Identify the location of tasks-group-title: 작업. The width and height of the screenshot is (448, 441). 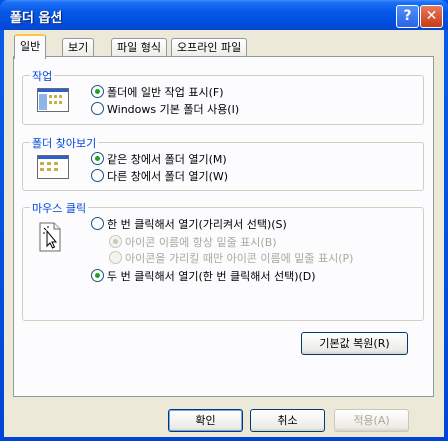
(42, 76).